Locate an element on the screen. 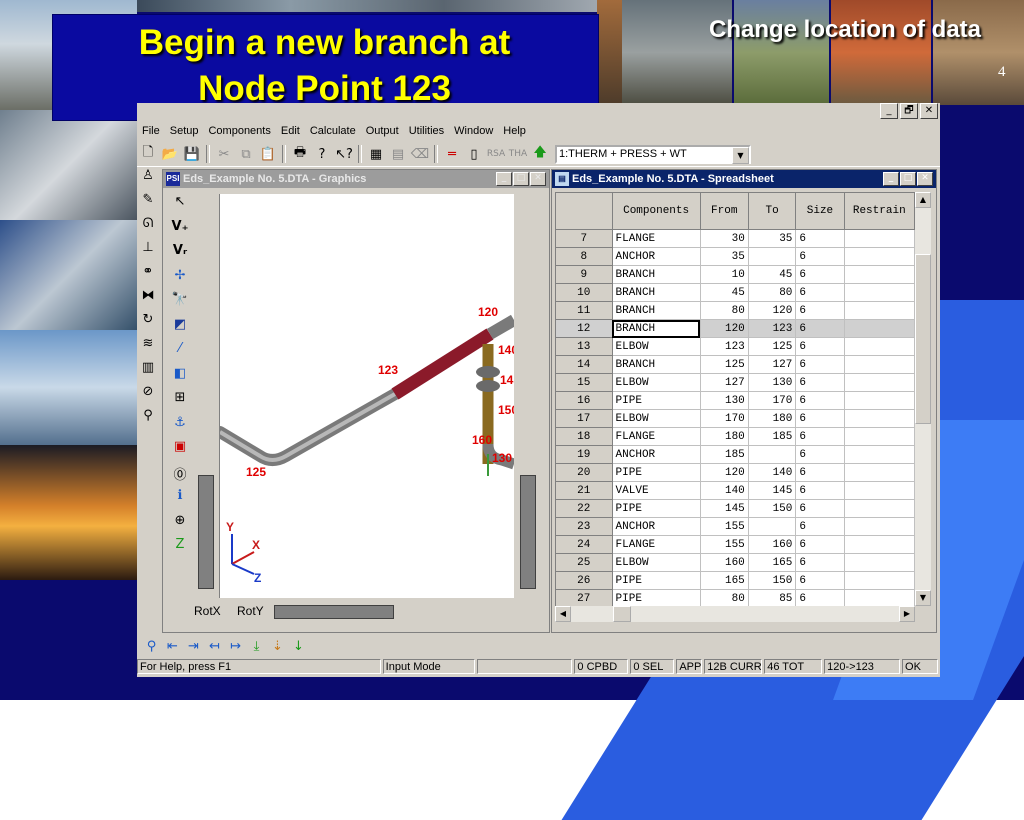  row-number: 8 is located at coordinates (584, 256).